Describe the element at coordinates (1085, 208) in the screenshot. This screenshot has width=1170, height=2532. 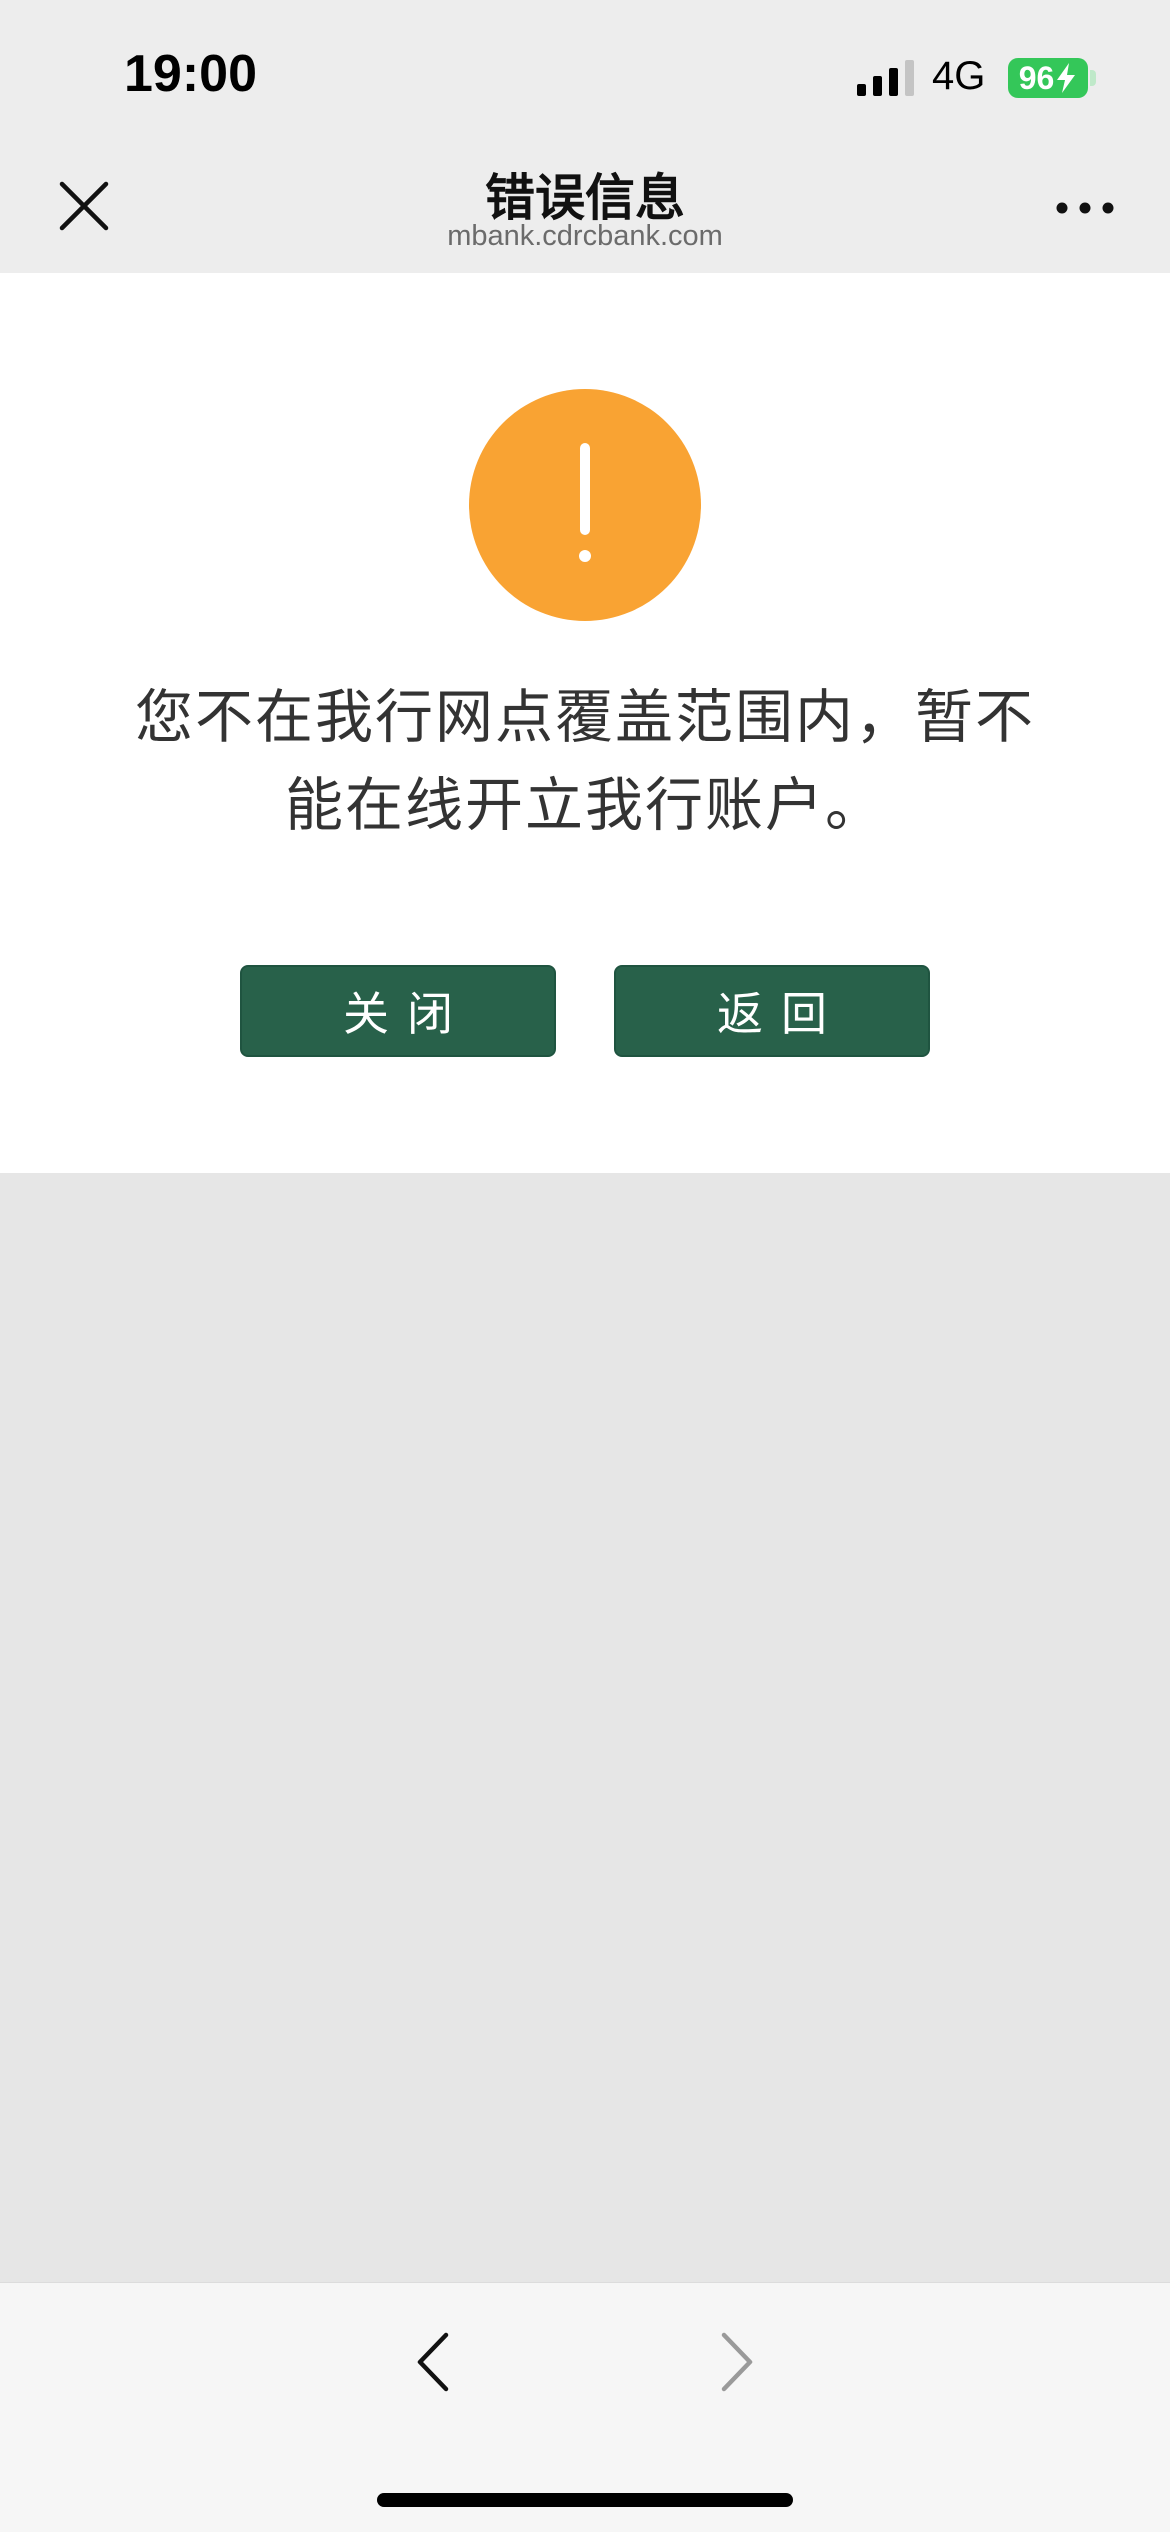
I see `more-icon` at that location.